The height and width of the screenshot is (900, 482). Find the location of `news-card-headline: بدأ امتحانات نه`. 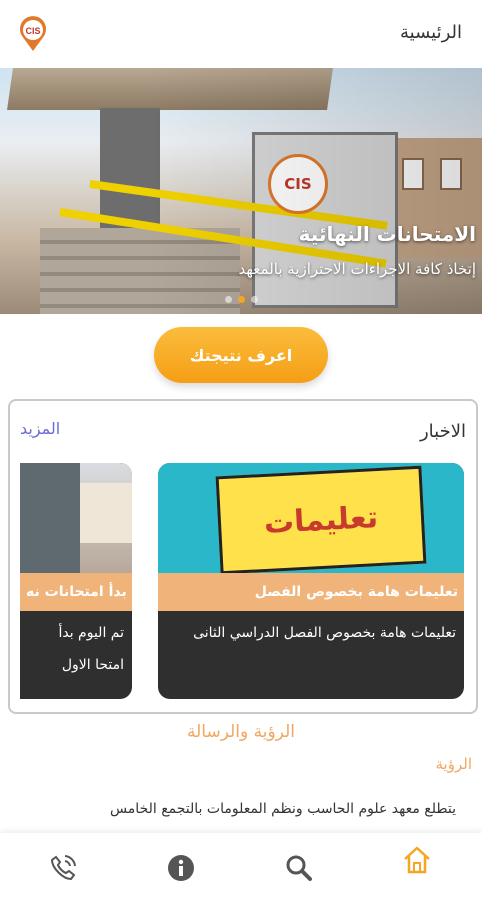

news-card-headline: بدأ امتحانات نه is located at coordinates (76, 592).